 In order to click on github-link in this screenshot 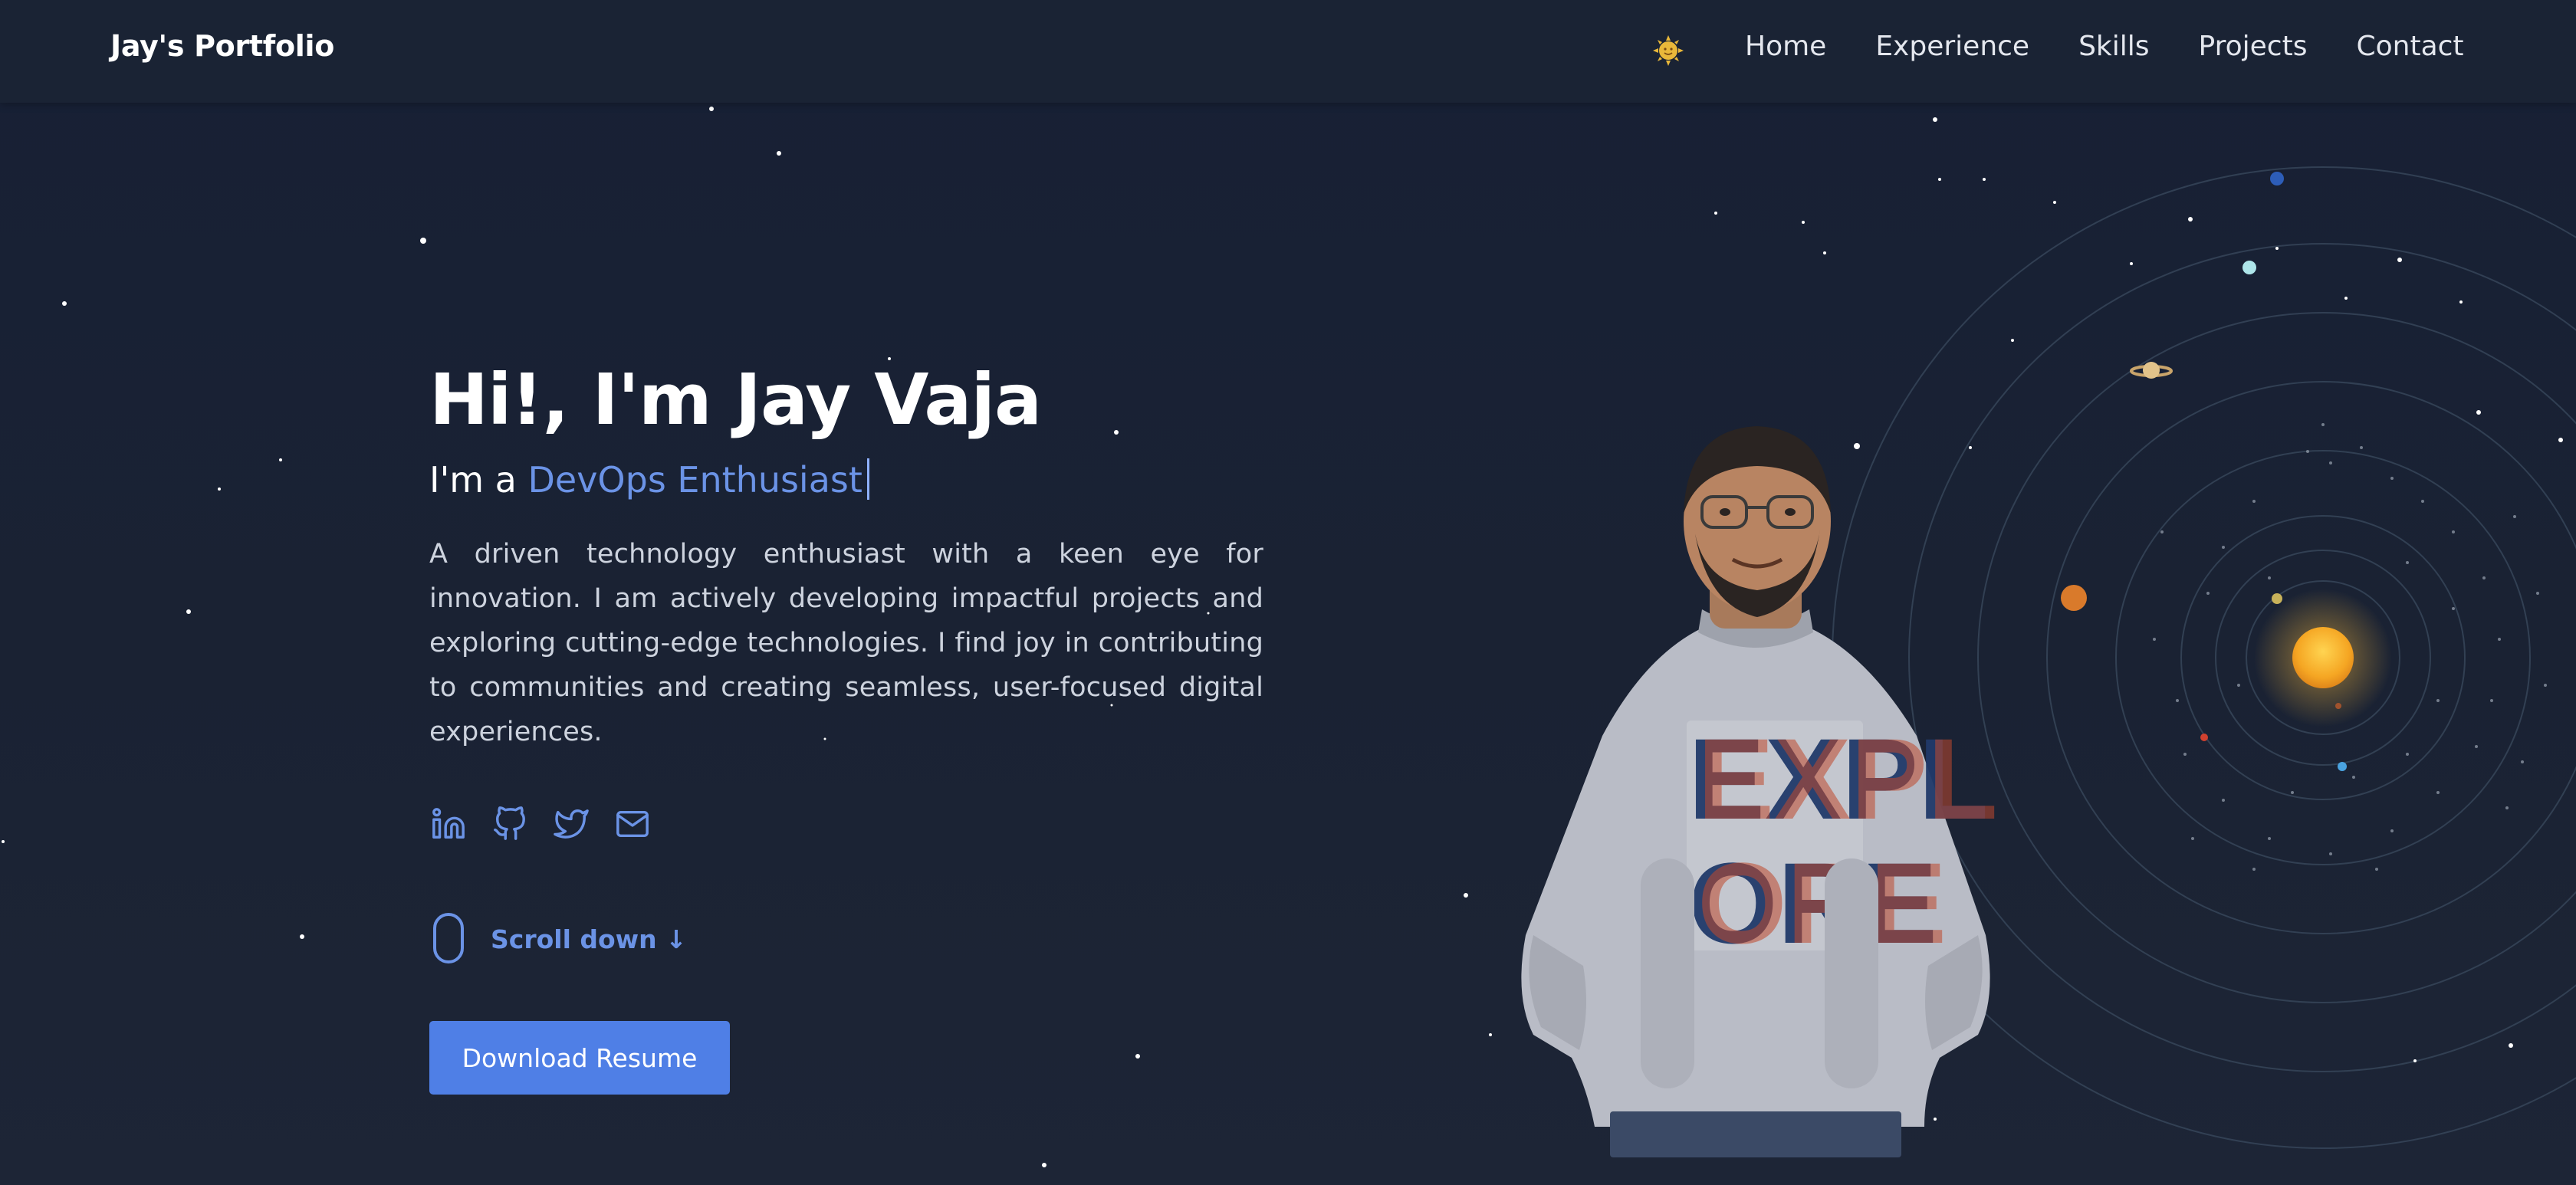, I will do `click(510, 824)`.